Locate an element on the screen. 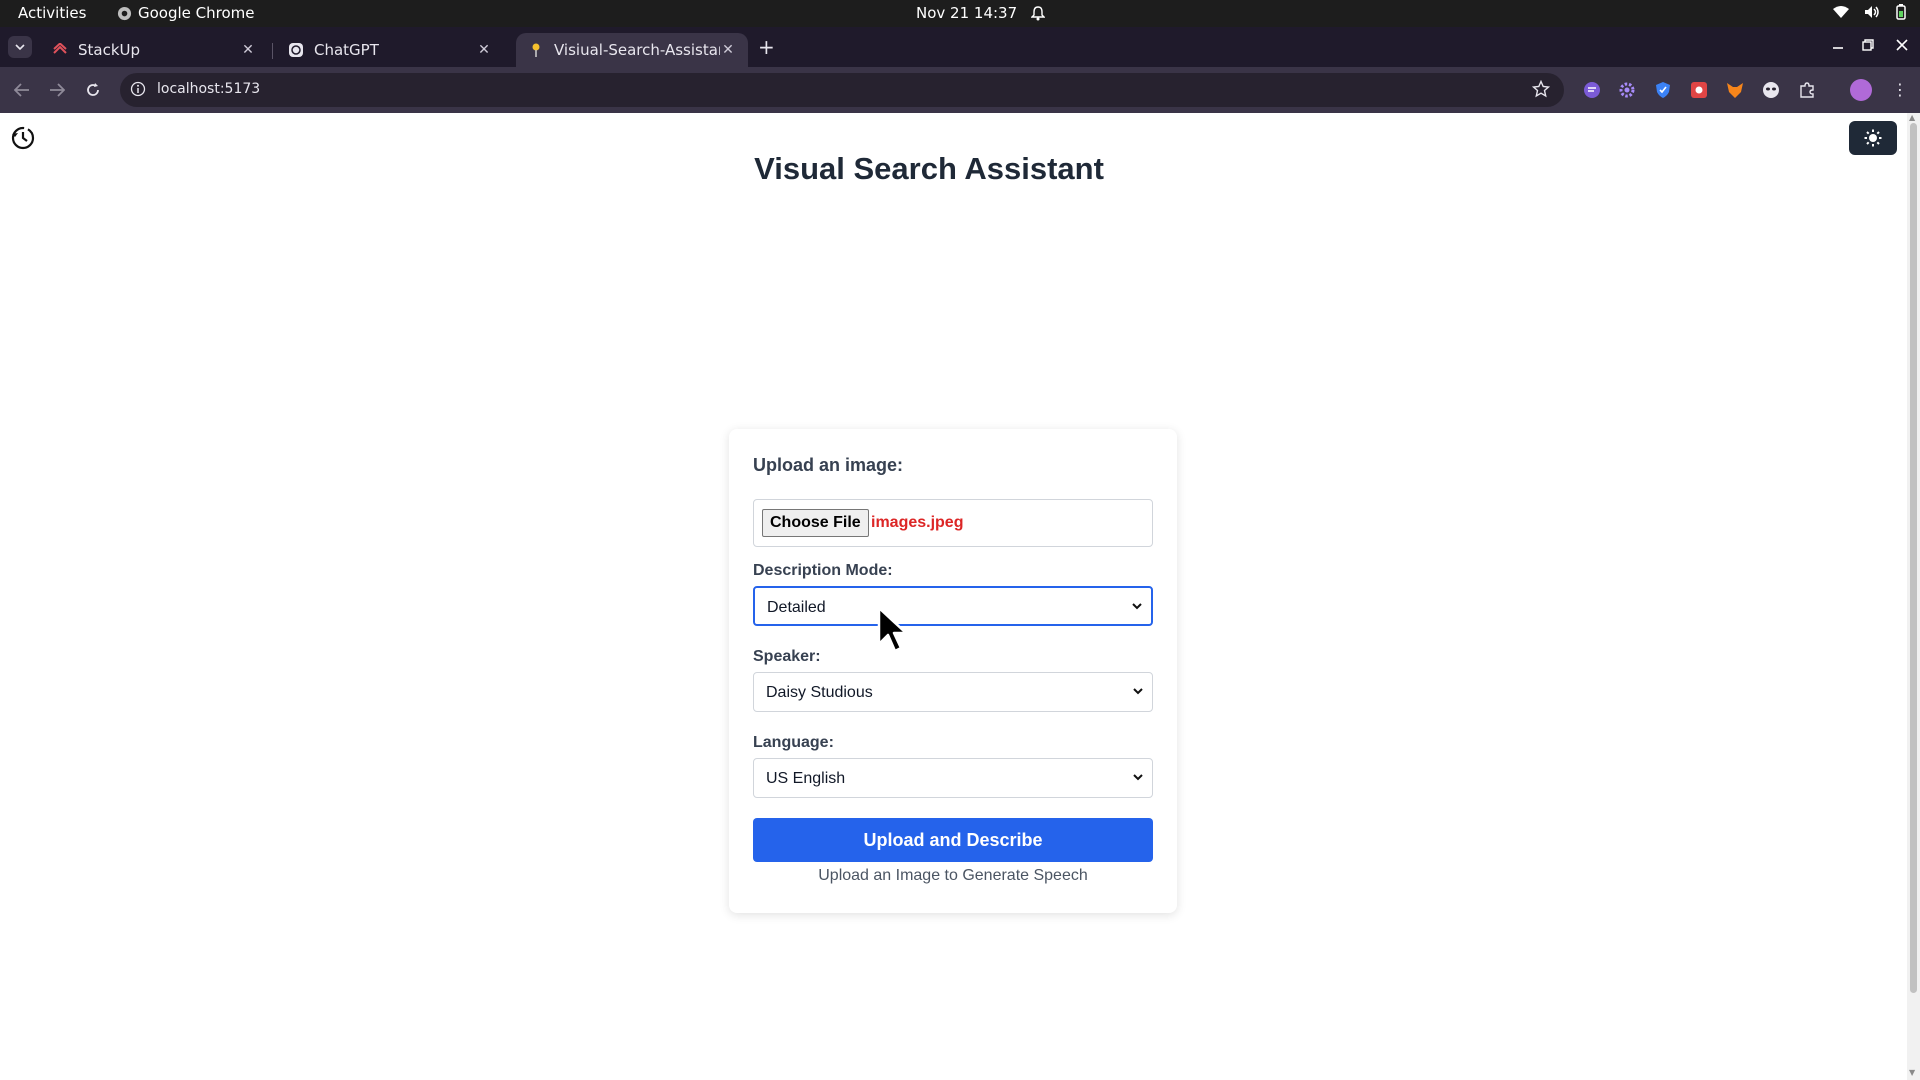  ext-fox-icon is located at coordinates (1735, 90).